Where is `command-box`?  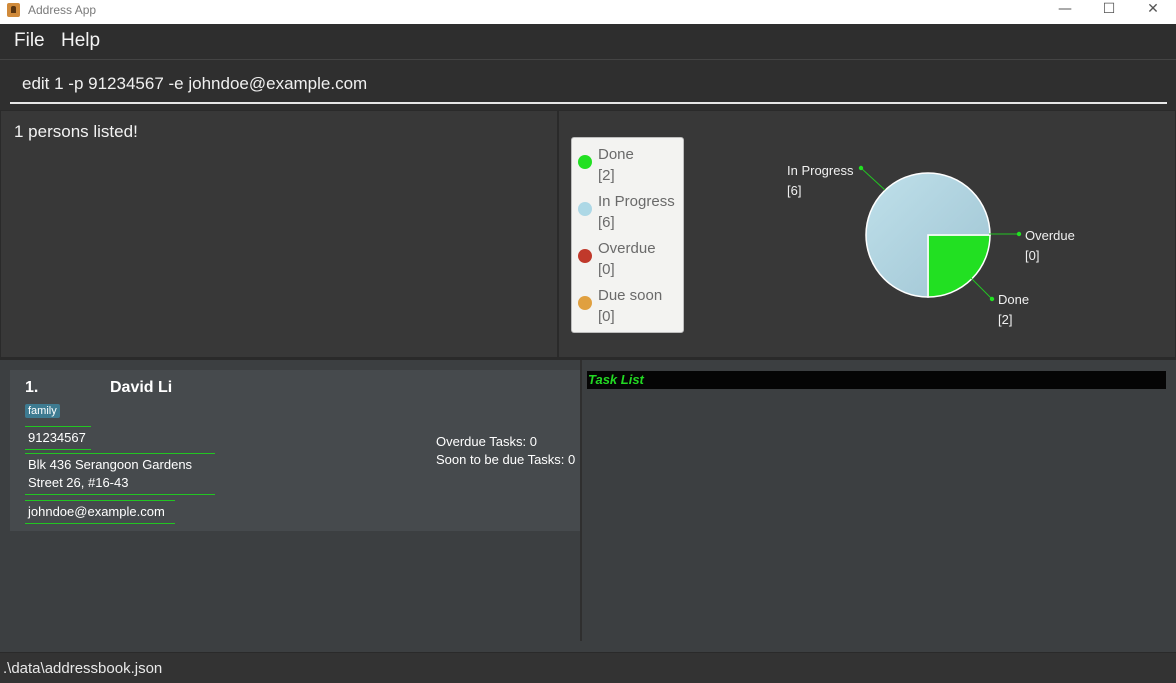
command-box is located at coordinates (588, 84).